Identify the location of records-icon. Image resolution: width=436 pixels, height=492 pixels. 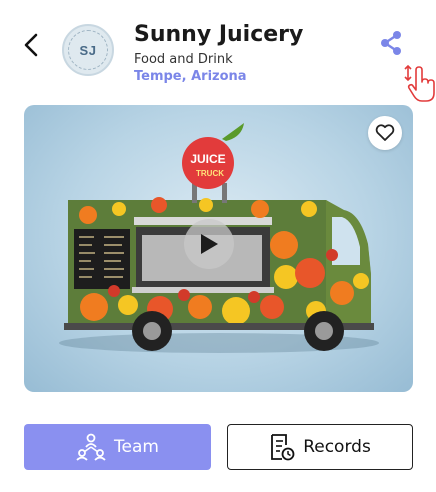
(283, 447).